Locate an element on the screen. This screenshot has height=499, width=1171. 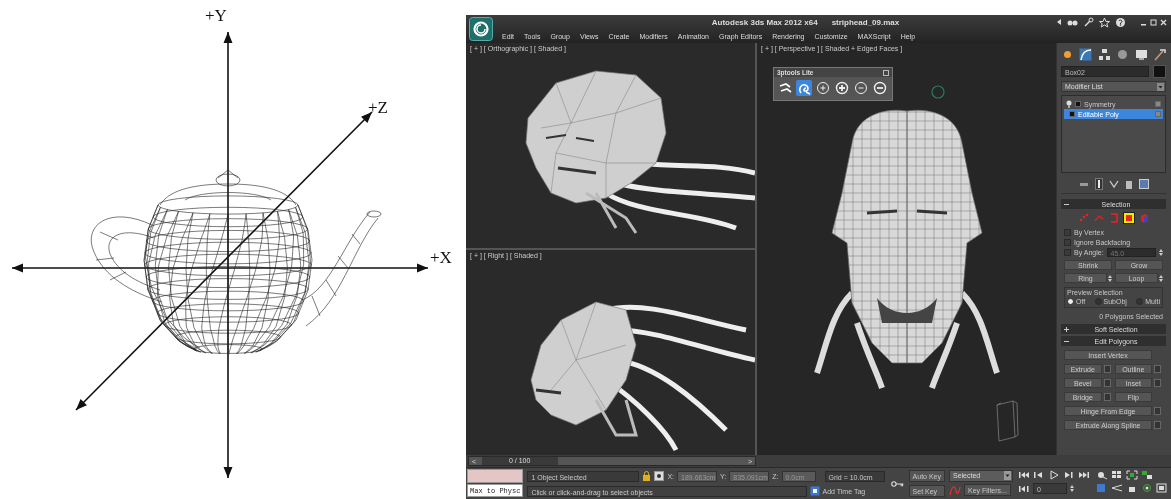
bar-icon is located at coordinates (1098, 184).